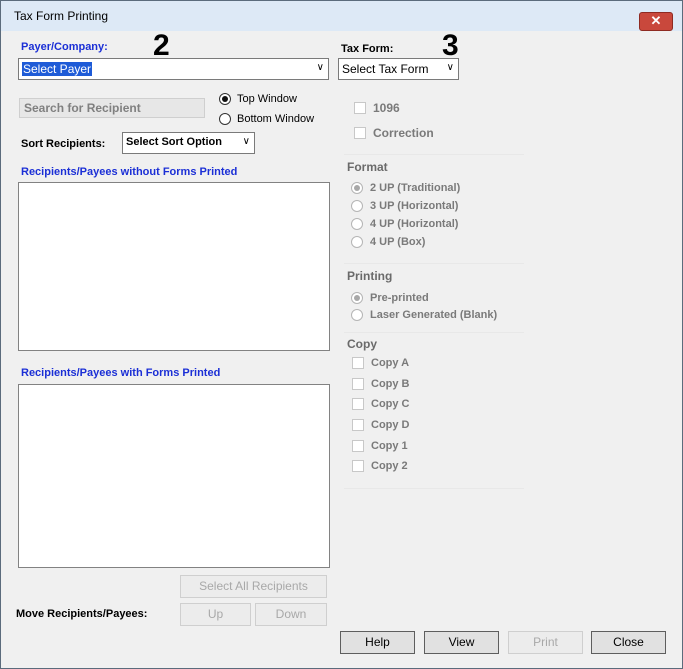  What do you see at coordinates (362, 344) in the screenshot?
I see `copy-title: Copy` at bounding box center [362, 344].